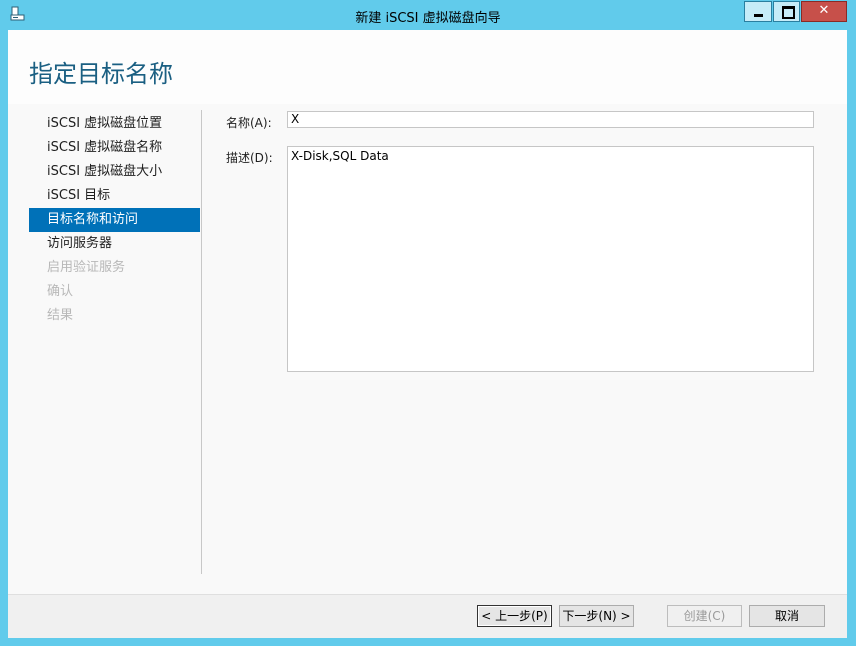  Describe the element at coordinates (427, 67) in the screenshot. I see `wizard-header: 指定目标名称` at that location.